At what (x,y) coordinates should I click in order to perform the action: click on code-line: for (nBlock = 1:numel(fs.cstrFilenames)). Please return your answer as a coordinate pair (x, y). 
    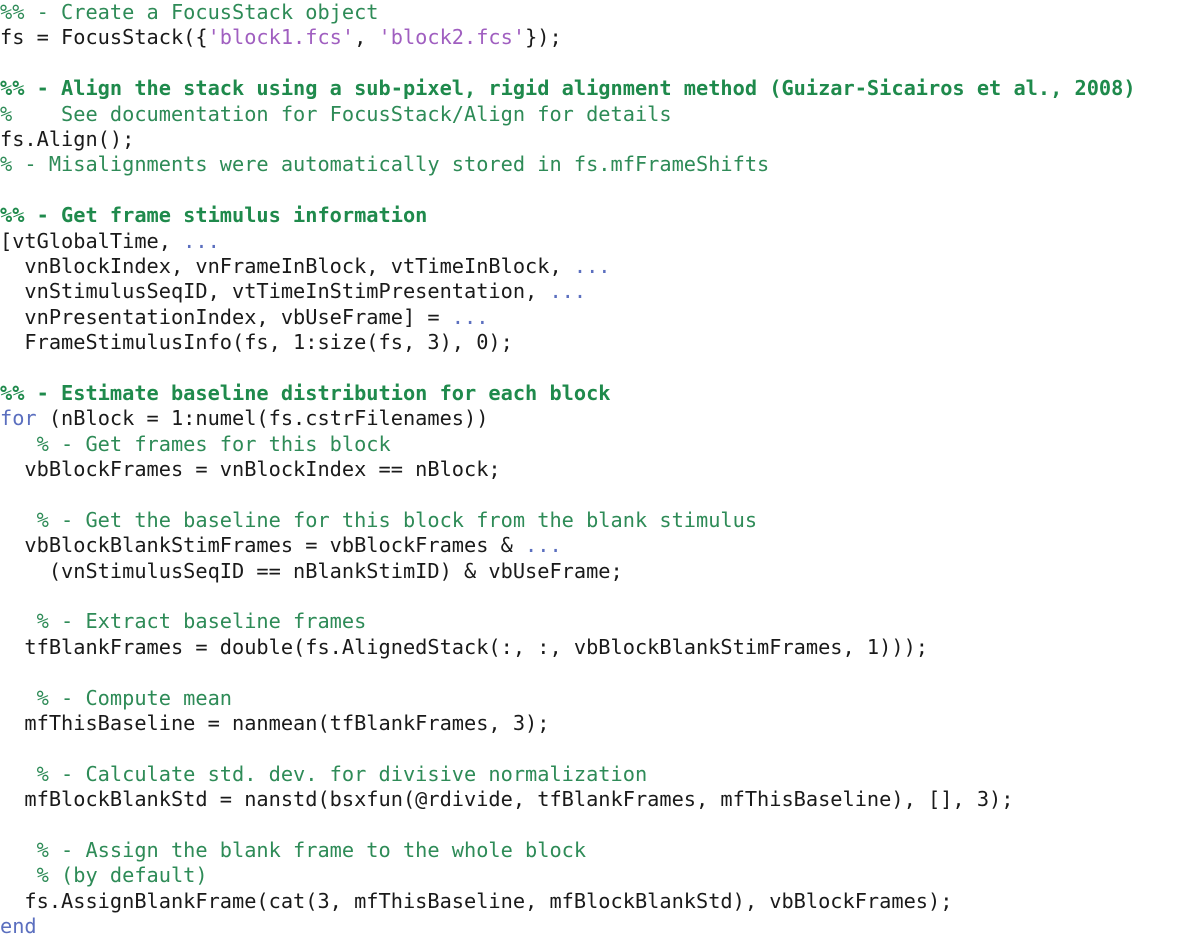
    Looking at the image, I should click on (600, 418).